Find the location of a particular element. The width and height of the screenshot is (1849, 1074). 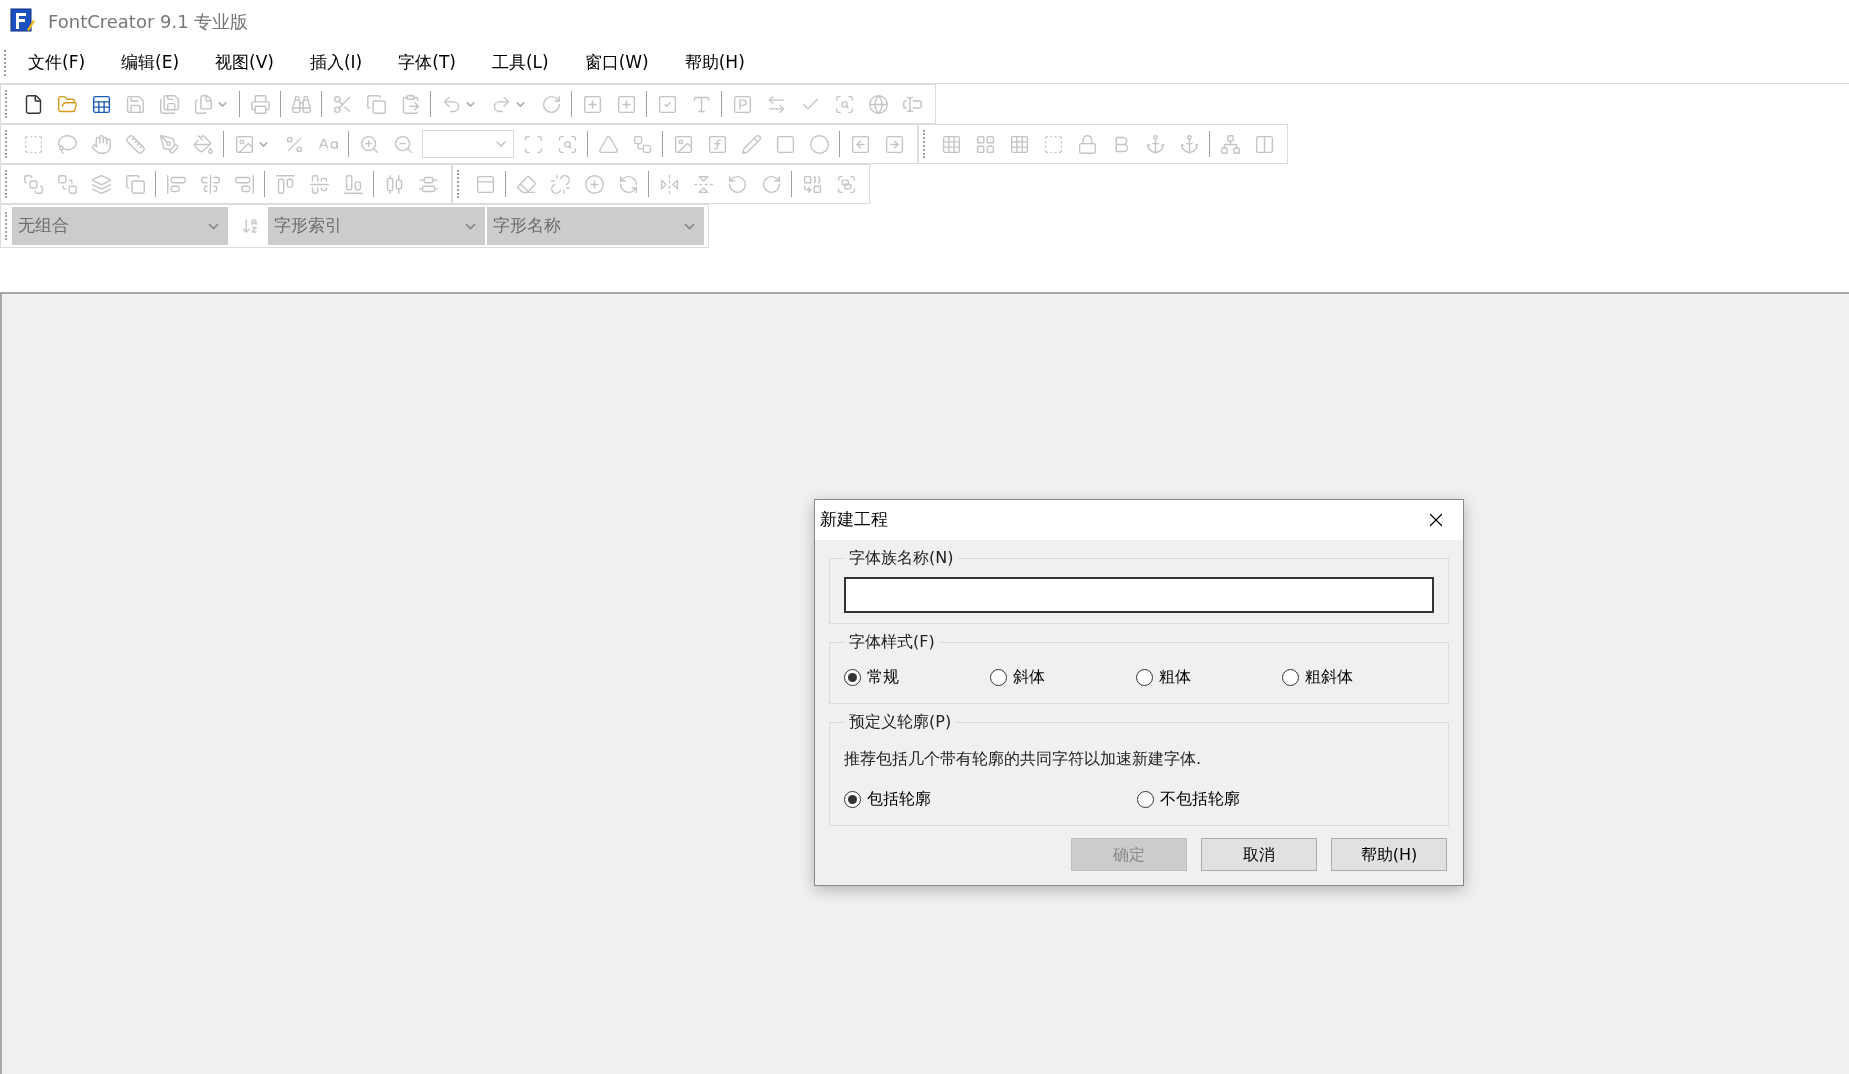

refresh-icon is located at coordinates (628, 184).